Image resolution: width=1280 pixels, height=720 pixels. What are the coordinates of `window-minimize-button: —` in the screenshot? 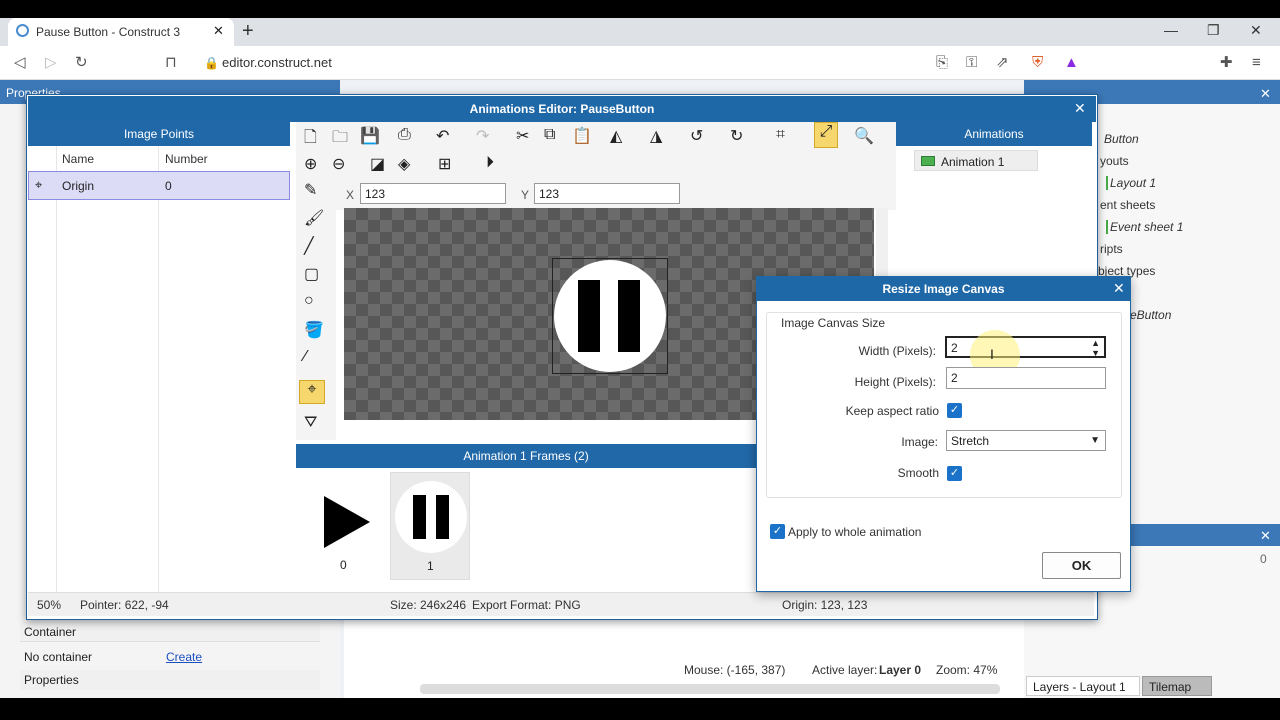 It's located at (1171, 30).